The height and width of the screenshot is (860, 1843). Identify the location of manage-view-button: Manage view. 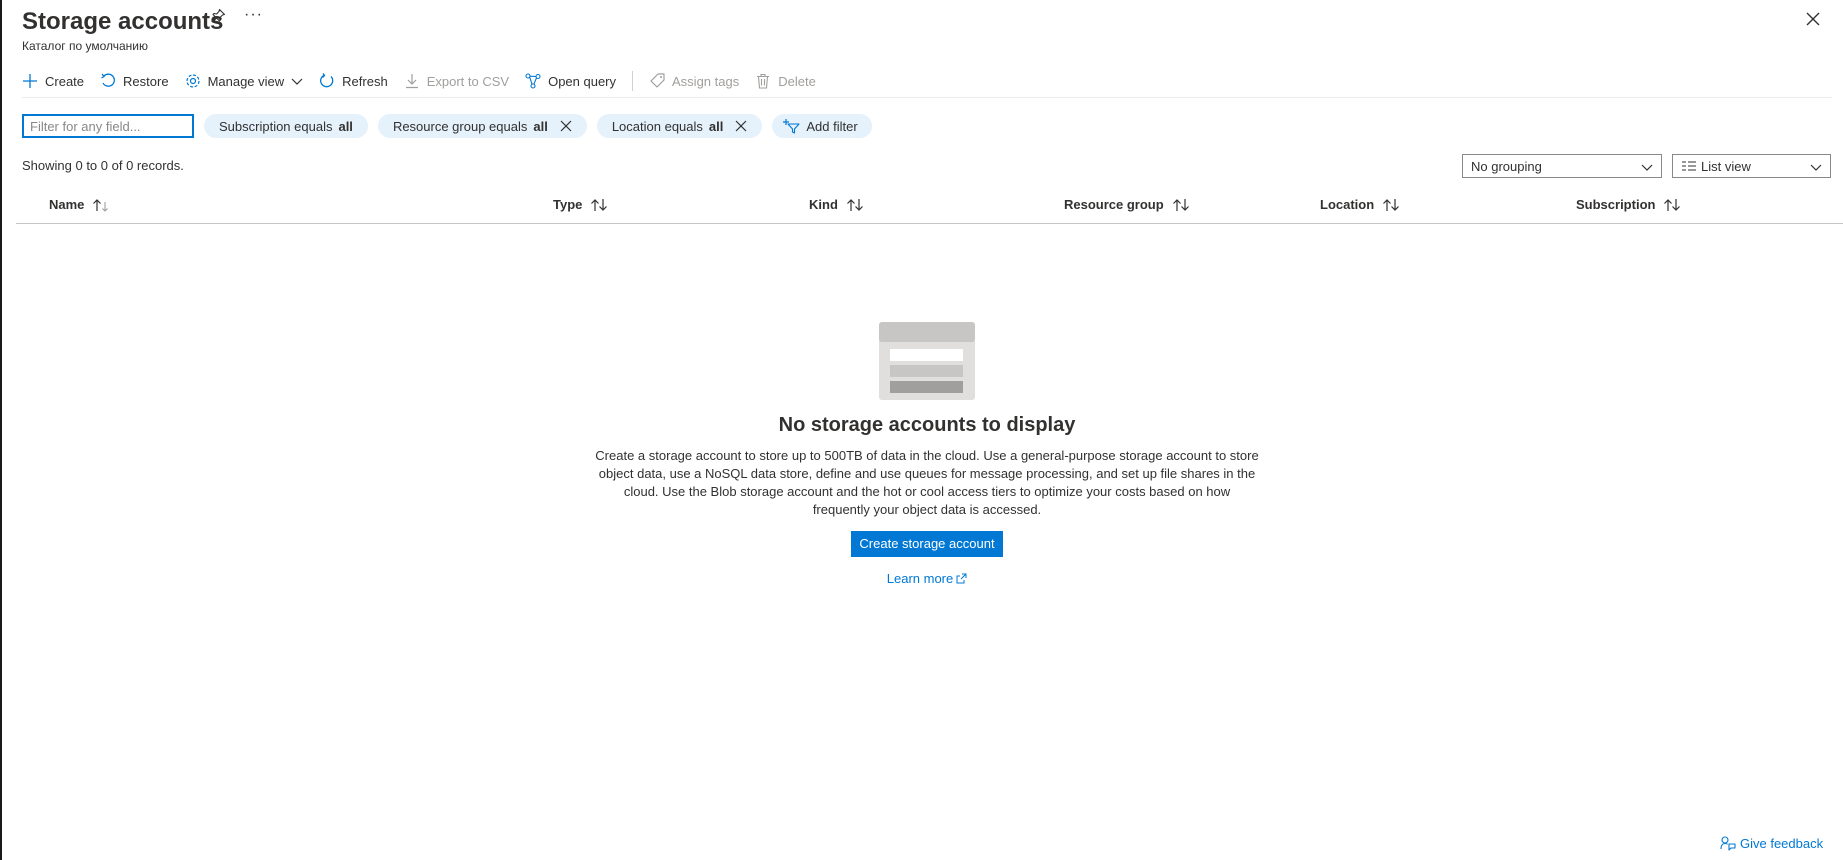
(244, 81).